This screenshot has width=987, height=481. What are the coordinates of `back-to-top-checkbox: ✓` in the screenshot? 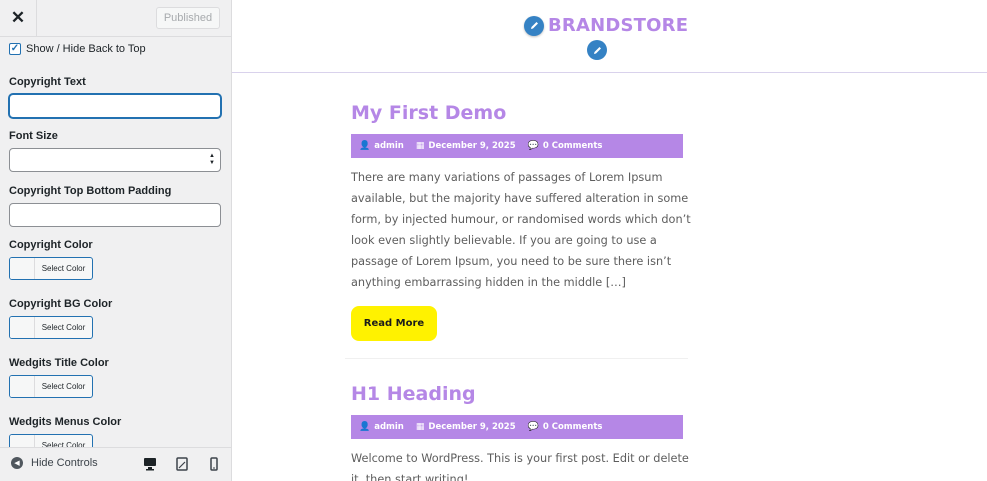 It's located at (15, 49).